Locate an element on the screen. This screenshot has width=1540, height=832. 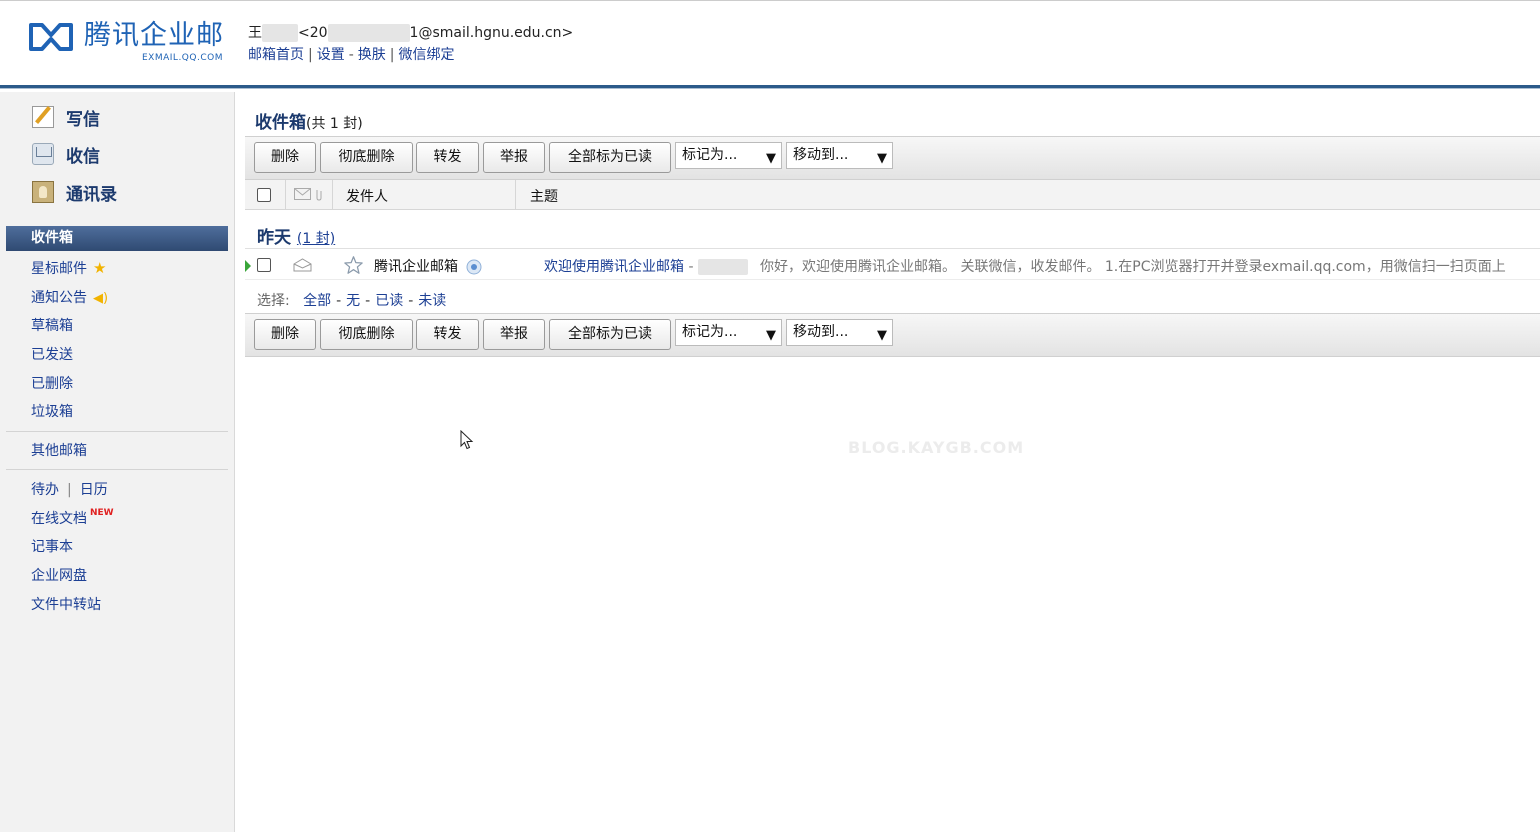
inbox-title: 收件箱 is located at coordinates (280, 123).